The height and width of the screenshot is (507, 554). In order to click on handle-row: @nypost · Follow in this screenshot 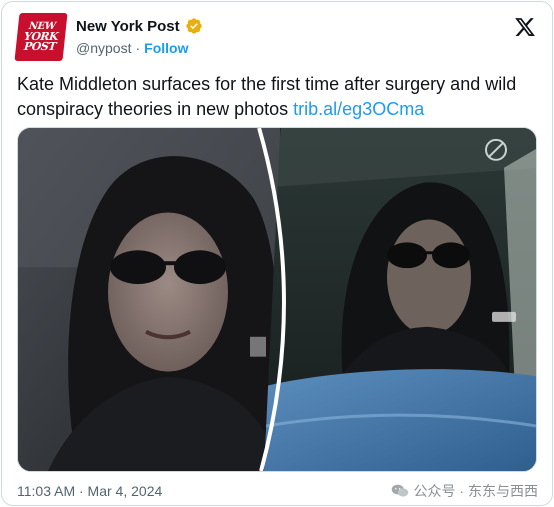, I will do `click(132, 48)`.